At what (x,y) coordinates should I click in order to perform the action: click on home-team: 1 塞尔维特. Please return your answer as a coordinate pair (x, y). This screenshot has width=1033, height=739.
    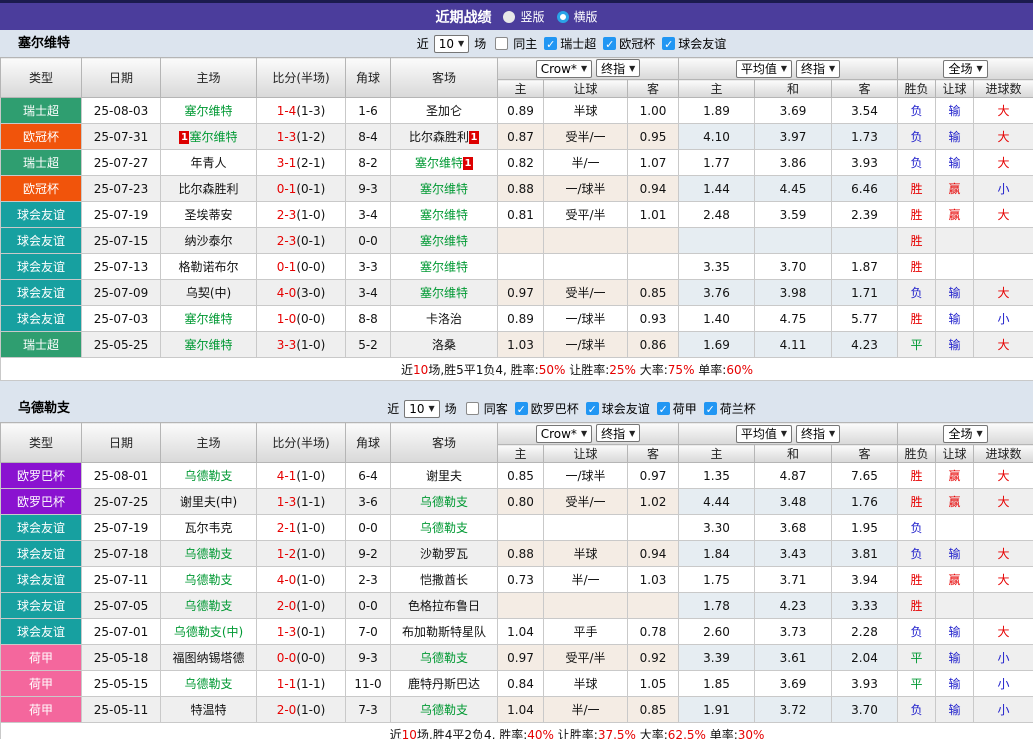
    Looking at the image, I should click on (208, 136).